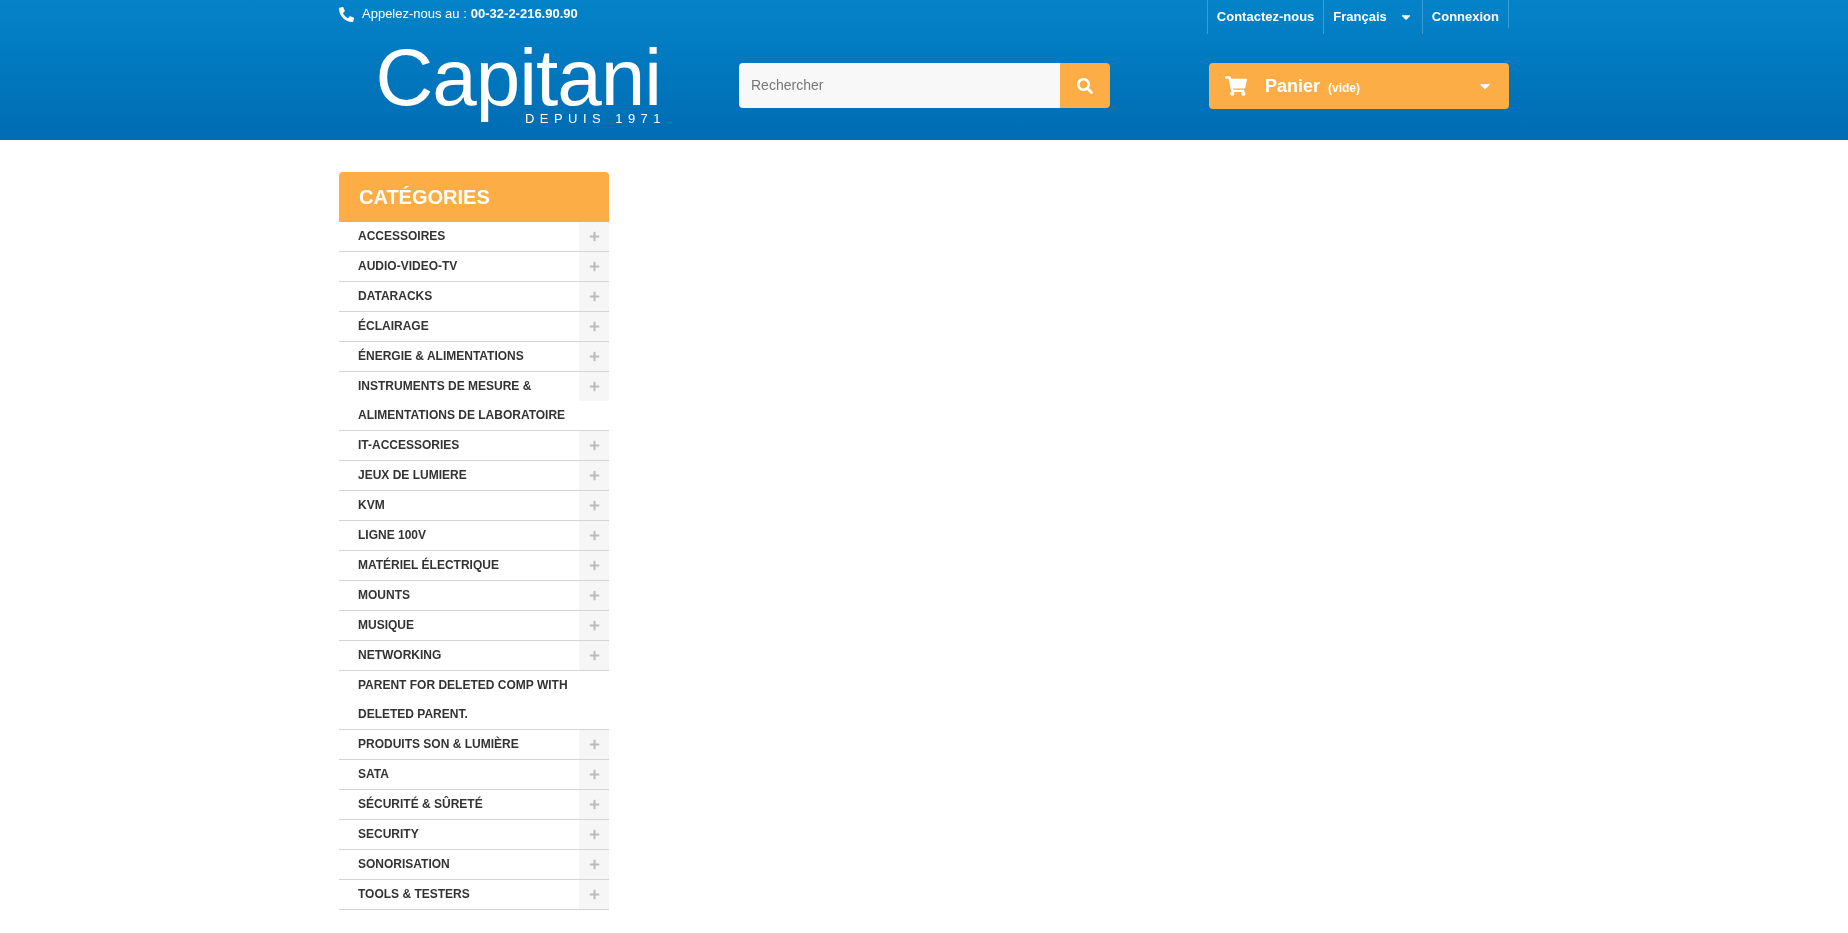 The image size is (1848, 933). What do you see at coordinates (1236, 86) in the screenshot?
I see `cart-icon` at bounding box center [1236, 86].